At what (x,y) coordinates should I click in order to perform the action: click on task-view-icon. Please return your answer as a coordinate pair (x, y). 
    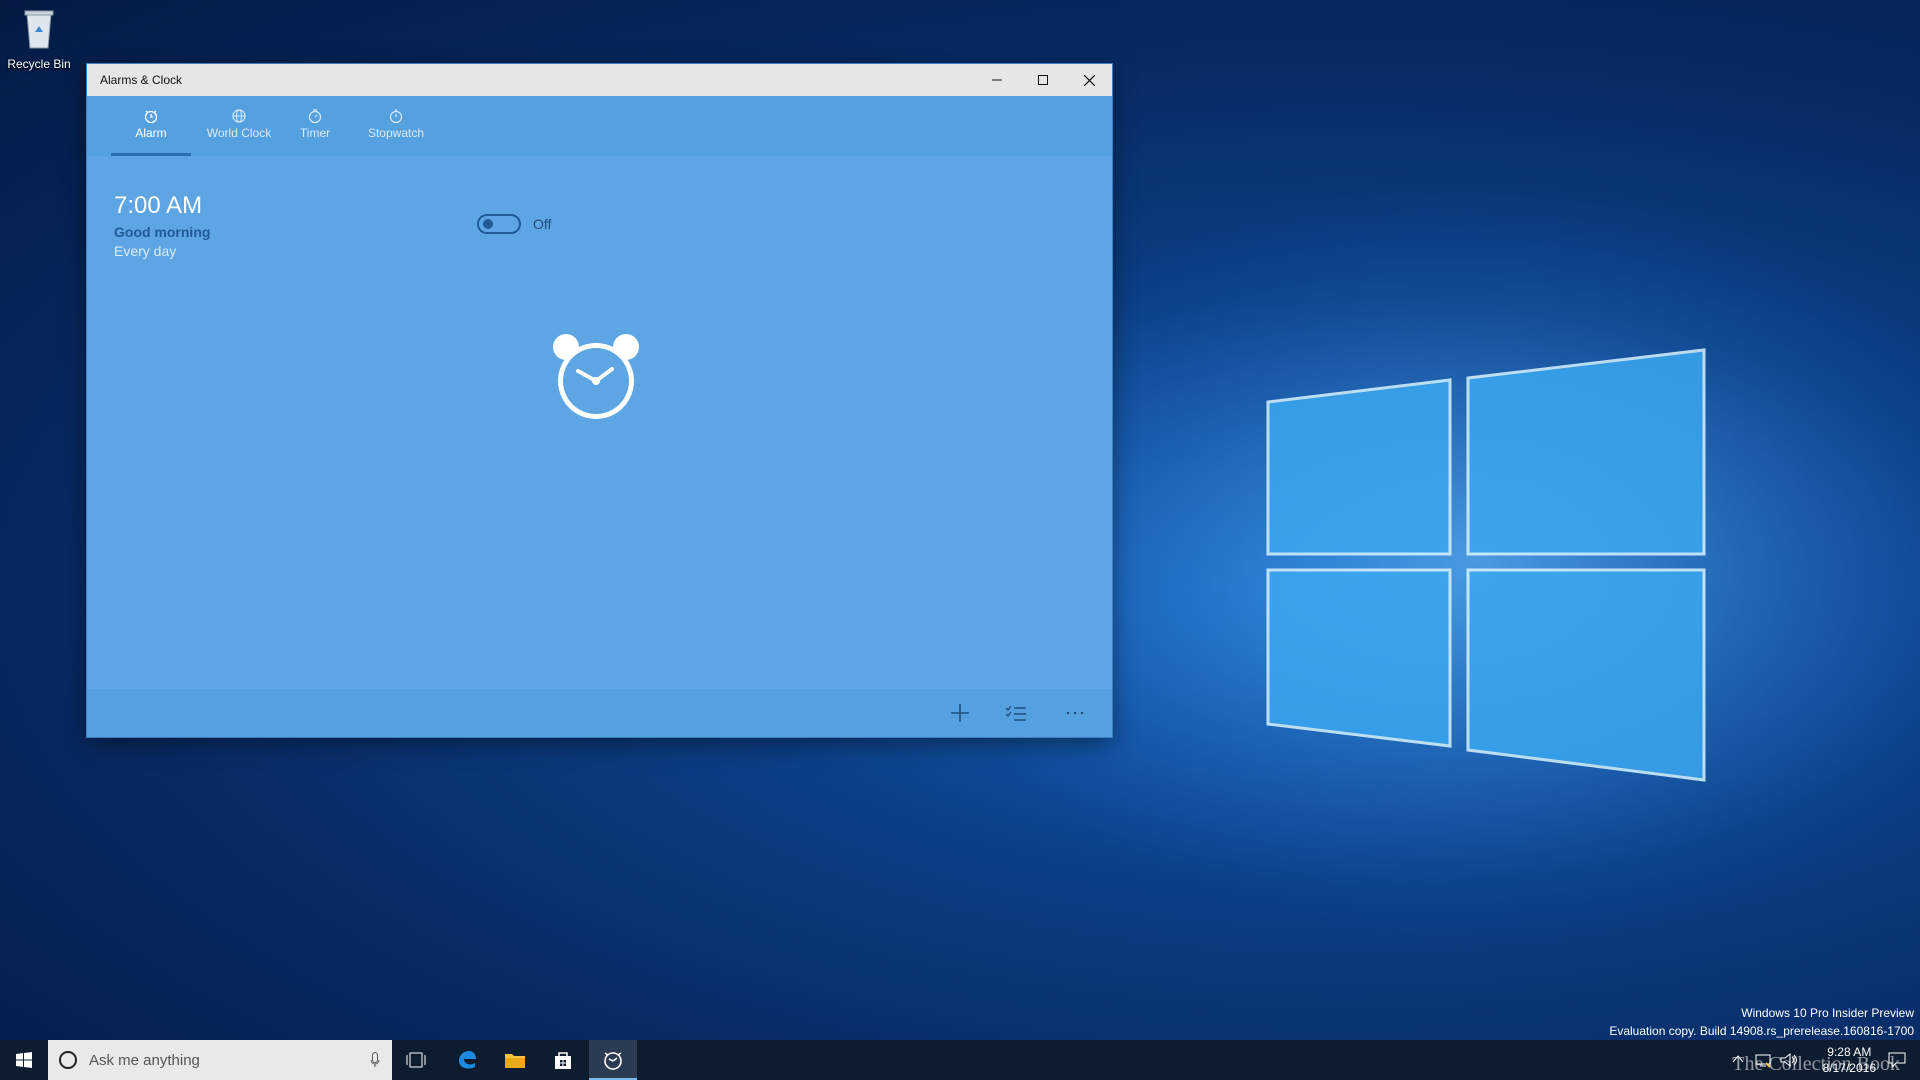
    Looking at the image, I should click on (416, 1060).